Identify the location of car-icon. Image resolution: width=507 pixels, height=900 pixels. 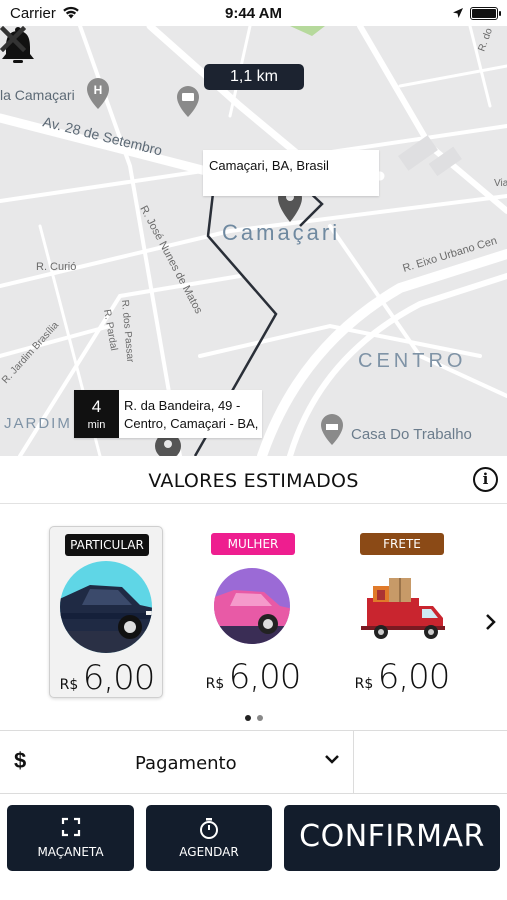
(106, 607).